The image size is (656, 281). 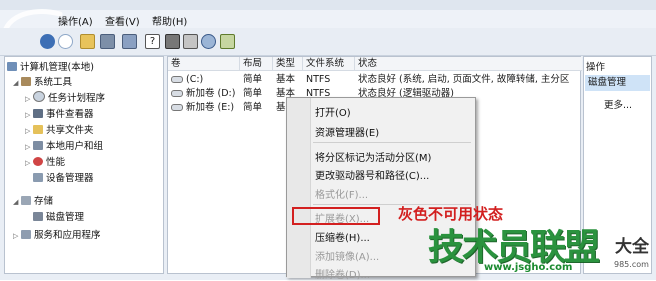 I want to click on settings-icon, so click(x=172, y=41).